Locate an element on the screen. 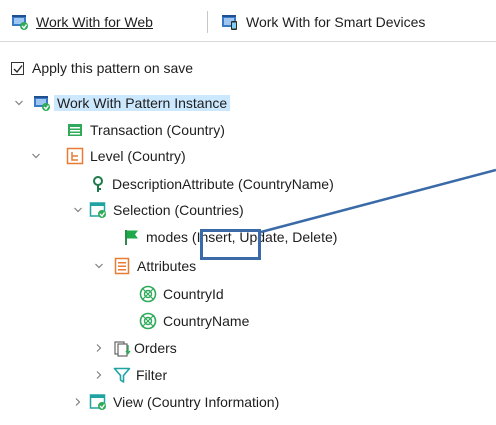 The image size is (496, 425). tree-item-root: Work With Pattern Instance is located at coordinates (132, 103).